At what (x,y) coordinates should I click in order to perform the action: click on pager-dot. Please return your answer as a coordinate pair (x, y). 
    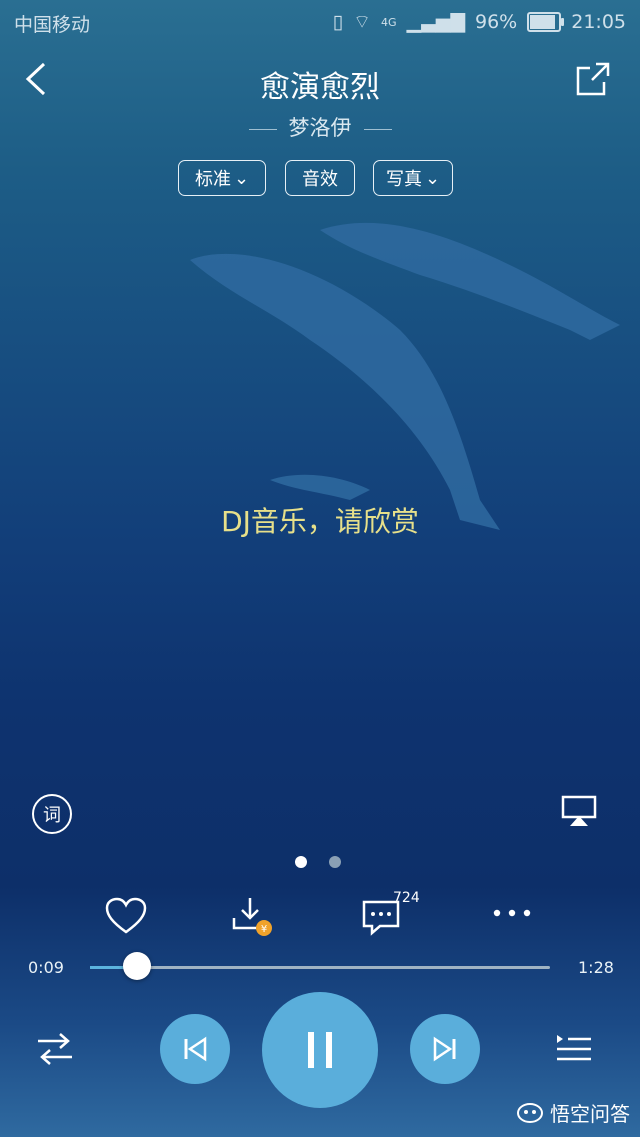
    Looking at the image, I should click on (335, 862).